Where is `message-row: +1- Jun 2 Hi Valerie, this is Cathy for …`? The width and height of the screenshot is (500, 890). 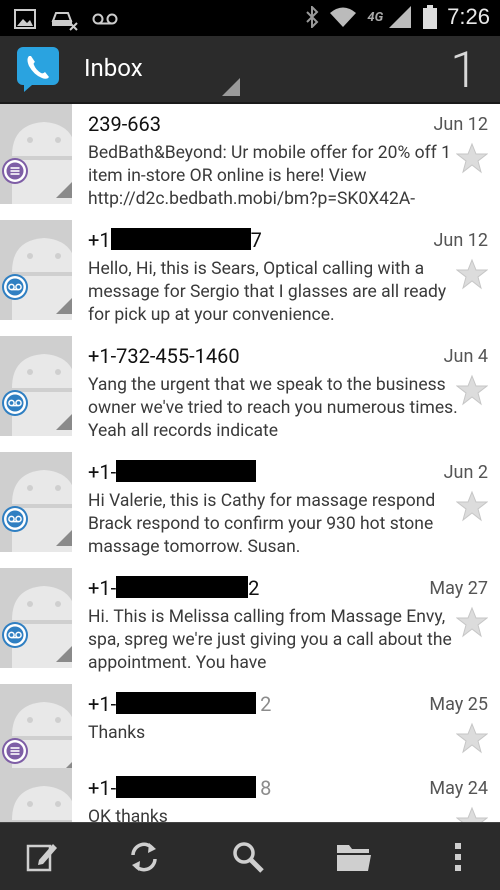
message-row: +1- Jun 2 Hi Valerie, this is Cathy for … is located at coordinates (250, 510).